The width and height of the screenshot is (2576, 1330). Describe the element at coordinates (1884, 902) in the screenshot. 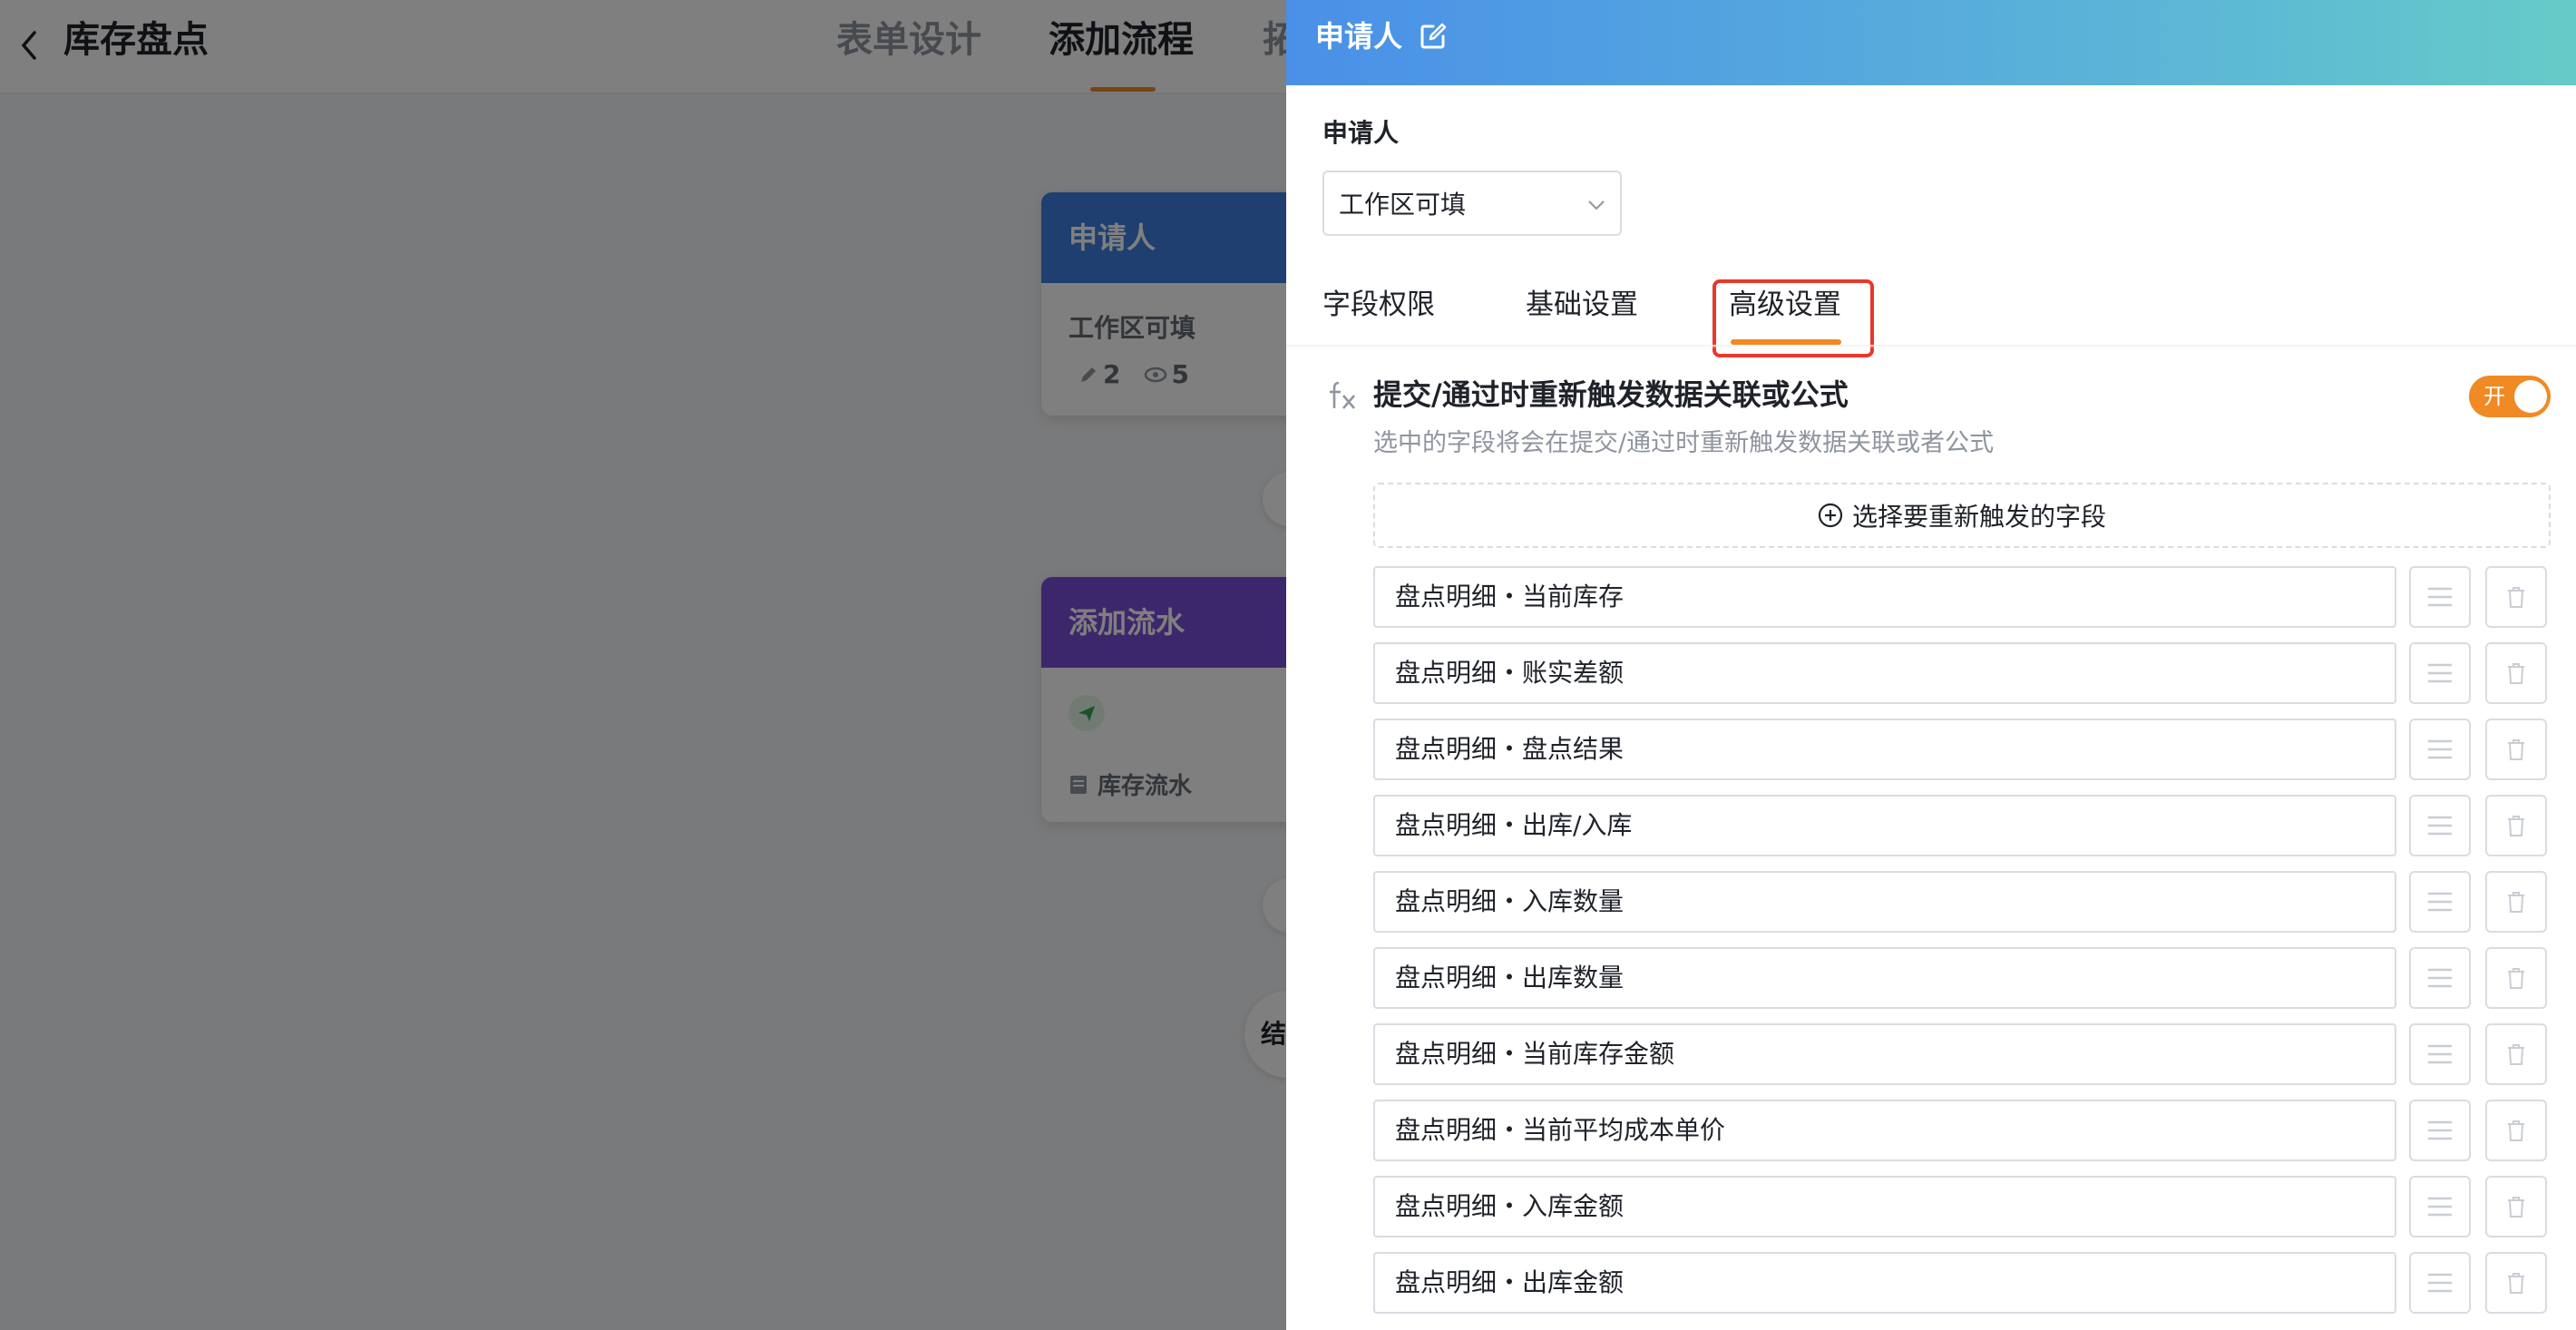

I see `field-name: 盘点明细・入库数量` at that location.